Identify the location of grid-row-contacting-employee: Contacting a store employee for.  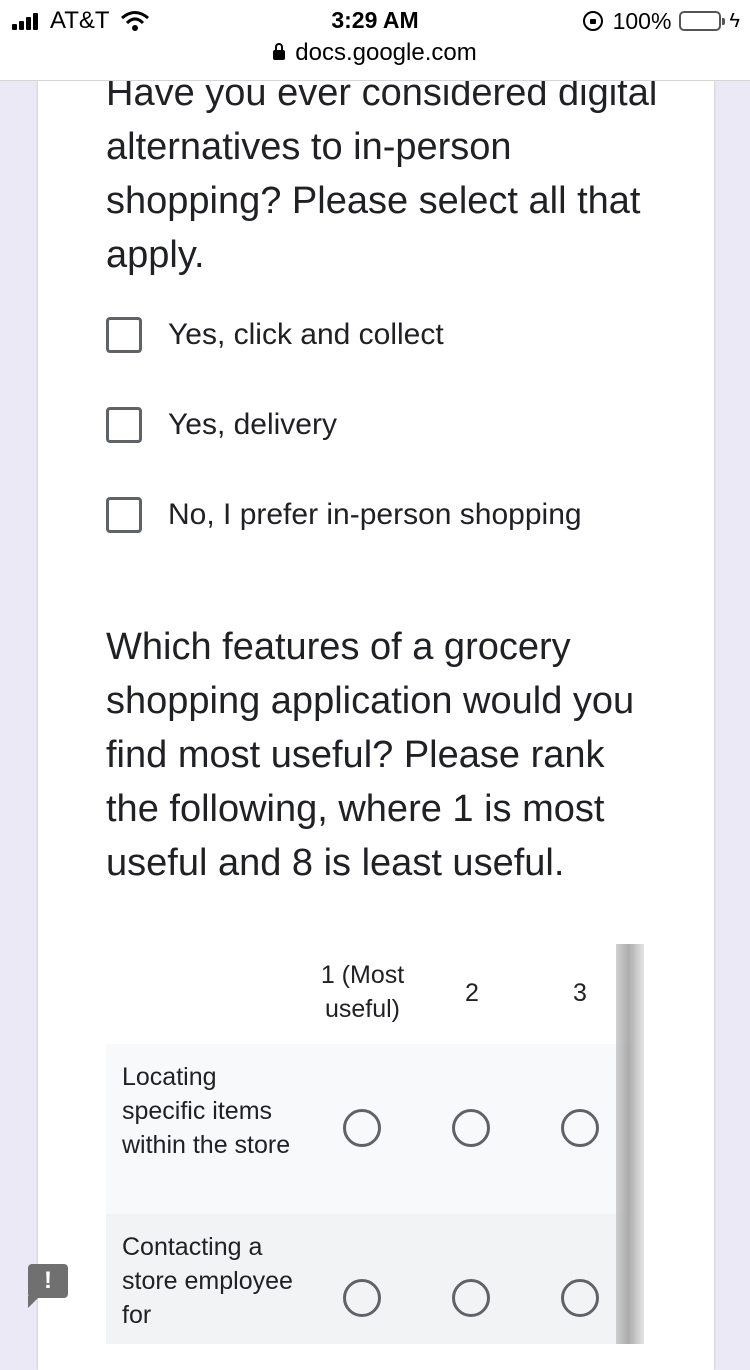
(368, 1279).